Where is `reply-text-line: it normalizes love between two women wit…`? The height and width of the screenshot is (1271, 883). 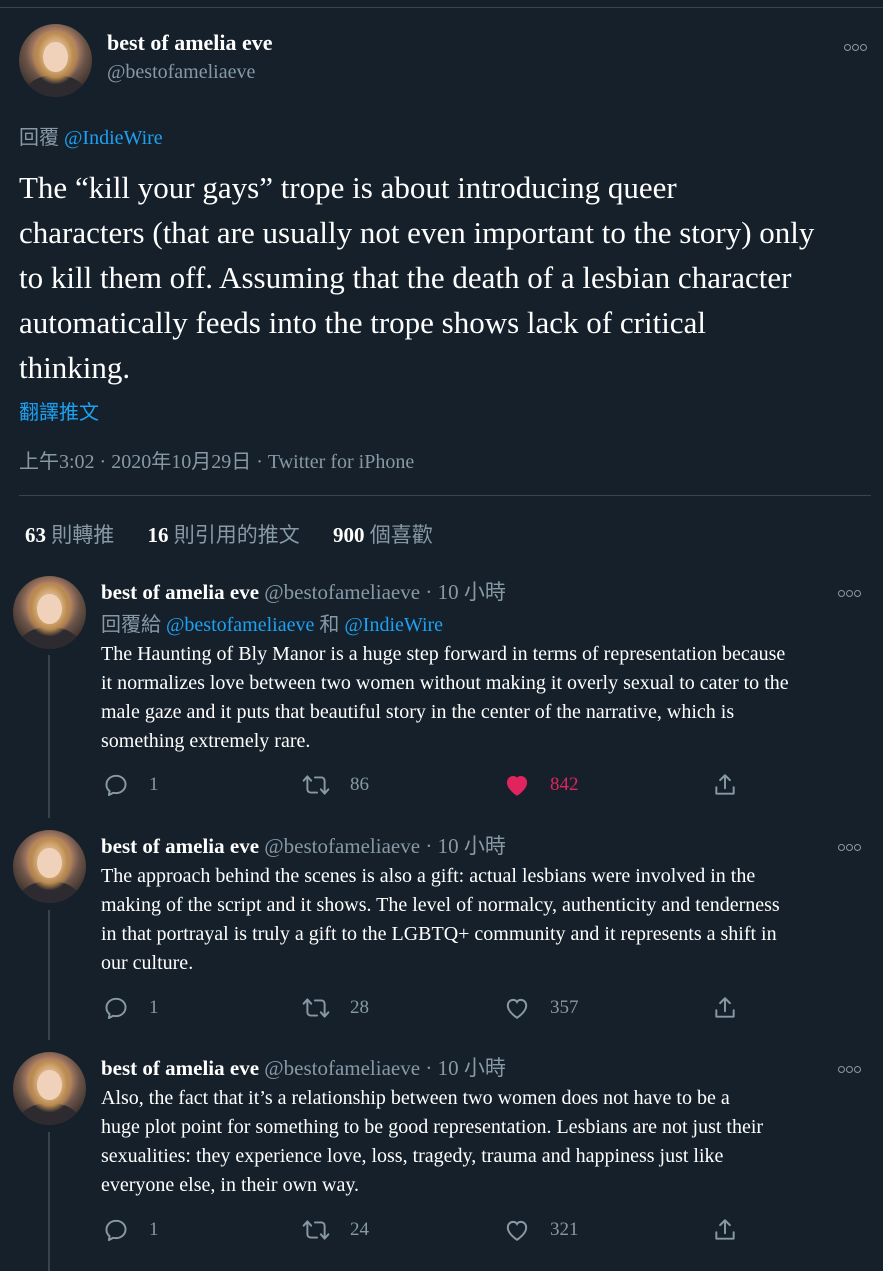
reply-text-line: it normalizes love between two women wit… is located at coordinates (445, 683).